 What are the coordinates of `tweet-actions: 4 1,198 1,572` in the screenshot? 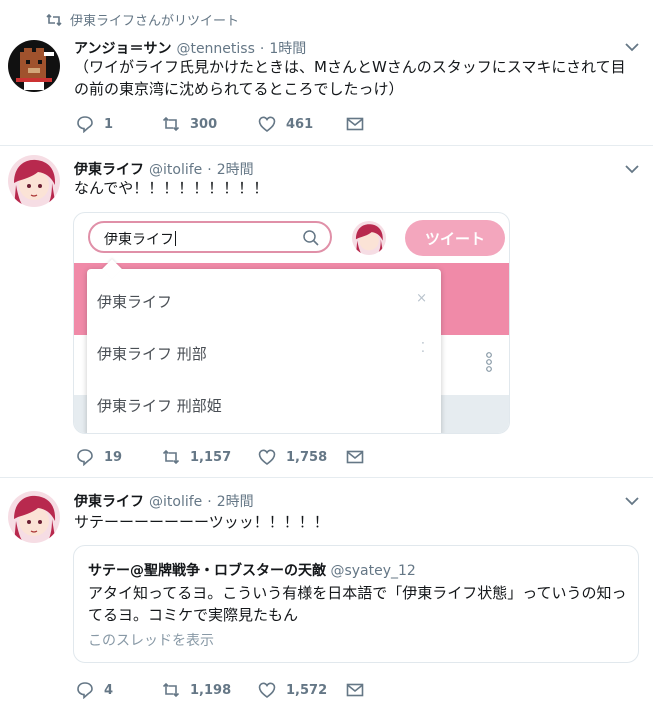 It's located at (220, 690).